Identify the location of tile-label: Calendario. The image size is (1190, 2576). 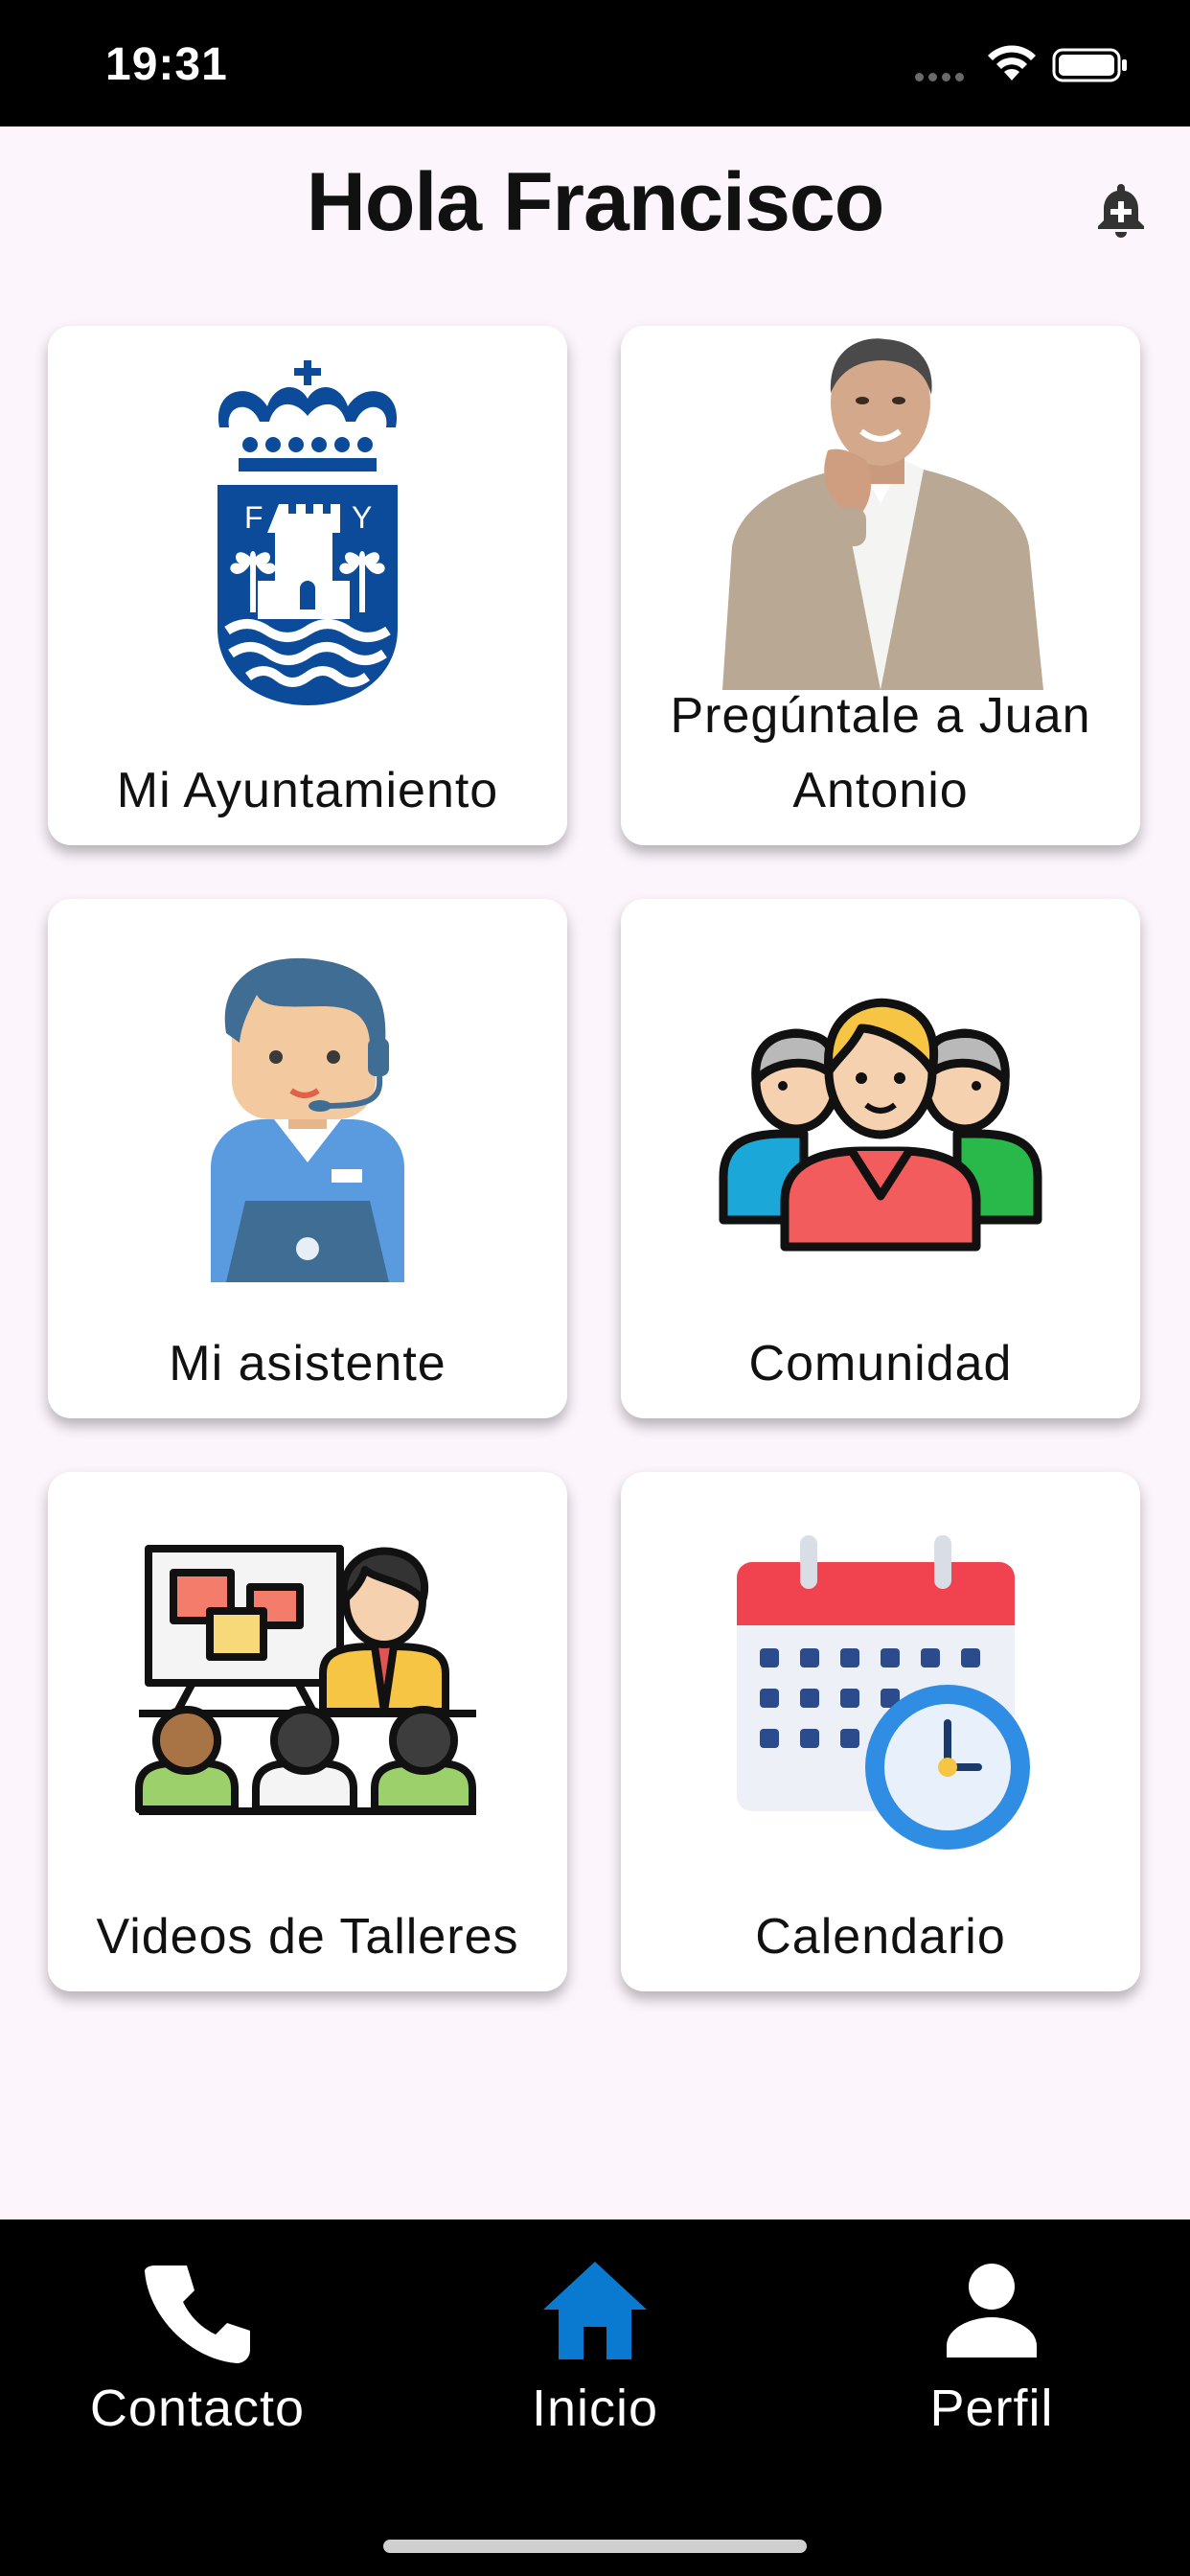
(881, 1937).